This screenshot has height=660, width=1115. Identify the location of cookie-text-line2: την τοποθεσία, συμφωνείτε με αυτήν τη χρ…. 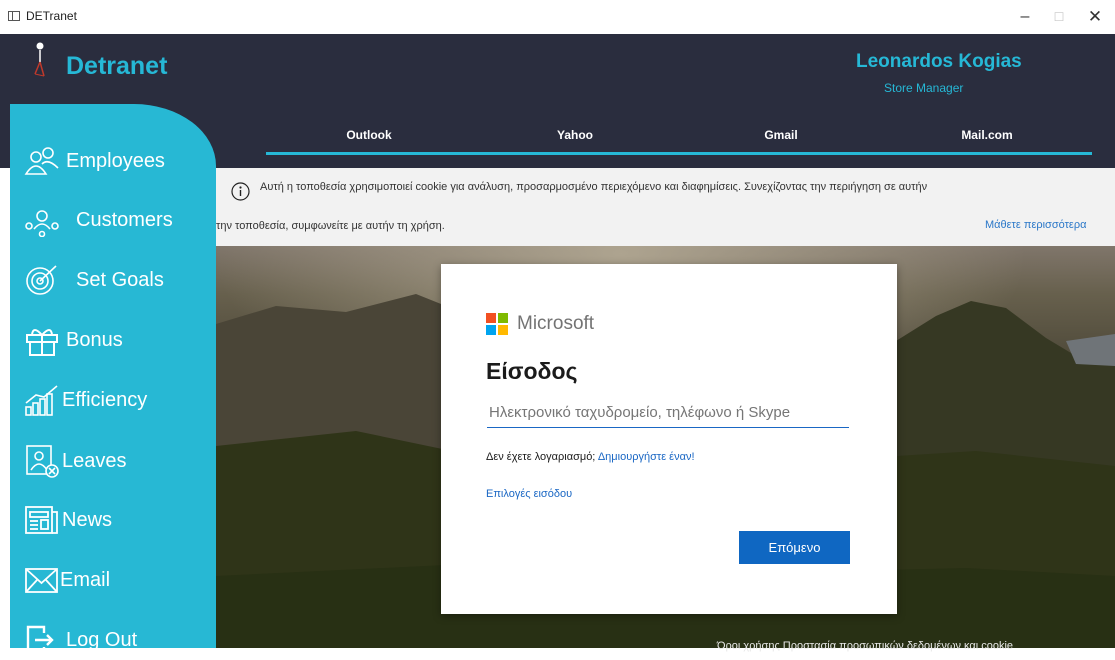
(330, 226).